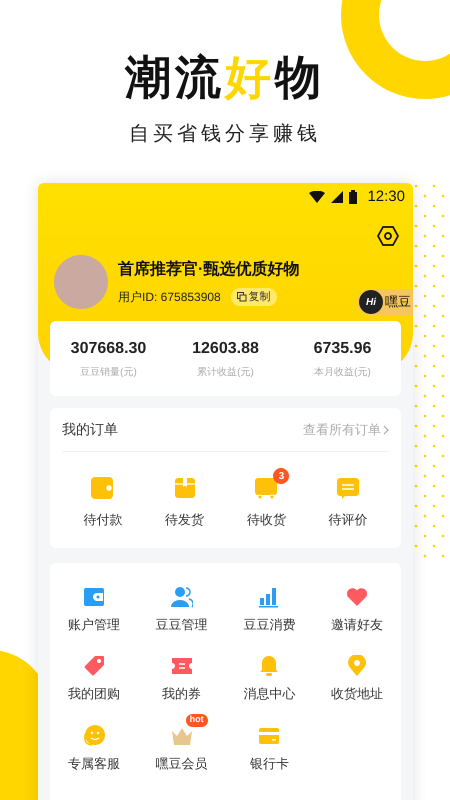  Describe the element at coordinates (209, 269) in the screenshot. I see `profile-name: 首席推荐官·甄选优质好物` at that location.